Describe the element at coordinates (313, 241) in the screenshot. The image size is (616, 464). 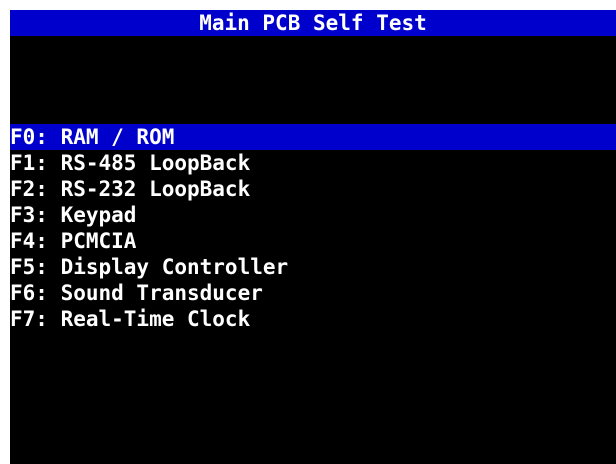
I see `menu-item-pcmcia: F4: PCMCIA` at that location.